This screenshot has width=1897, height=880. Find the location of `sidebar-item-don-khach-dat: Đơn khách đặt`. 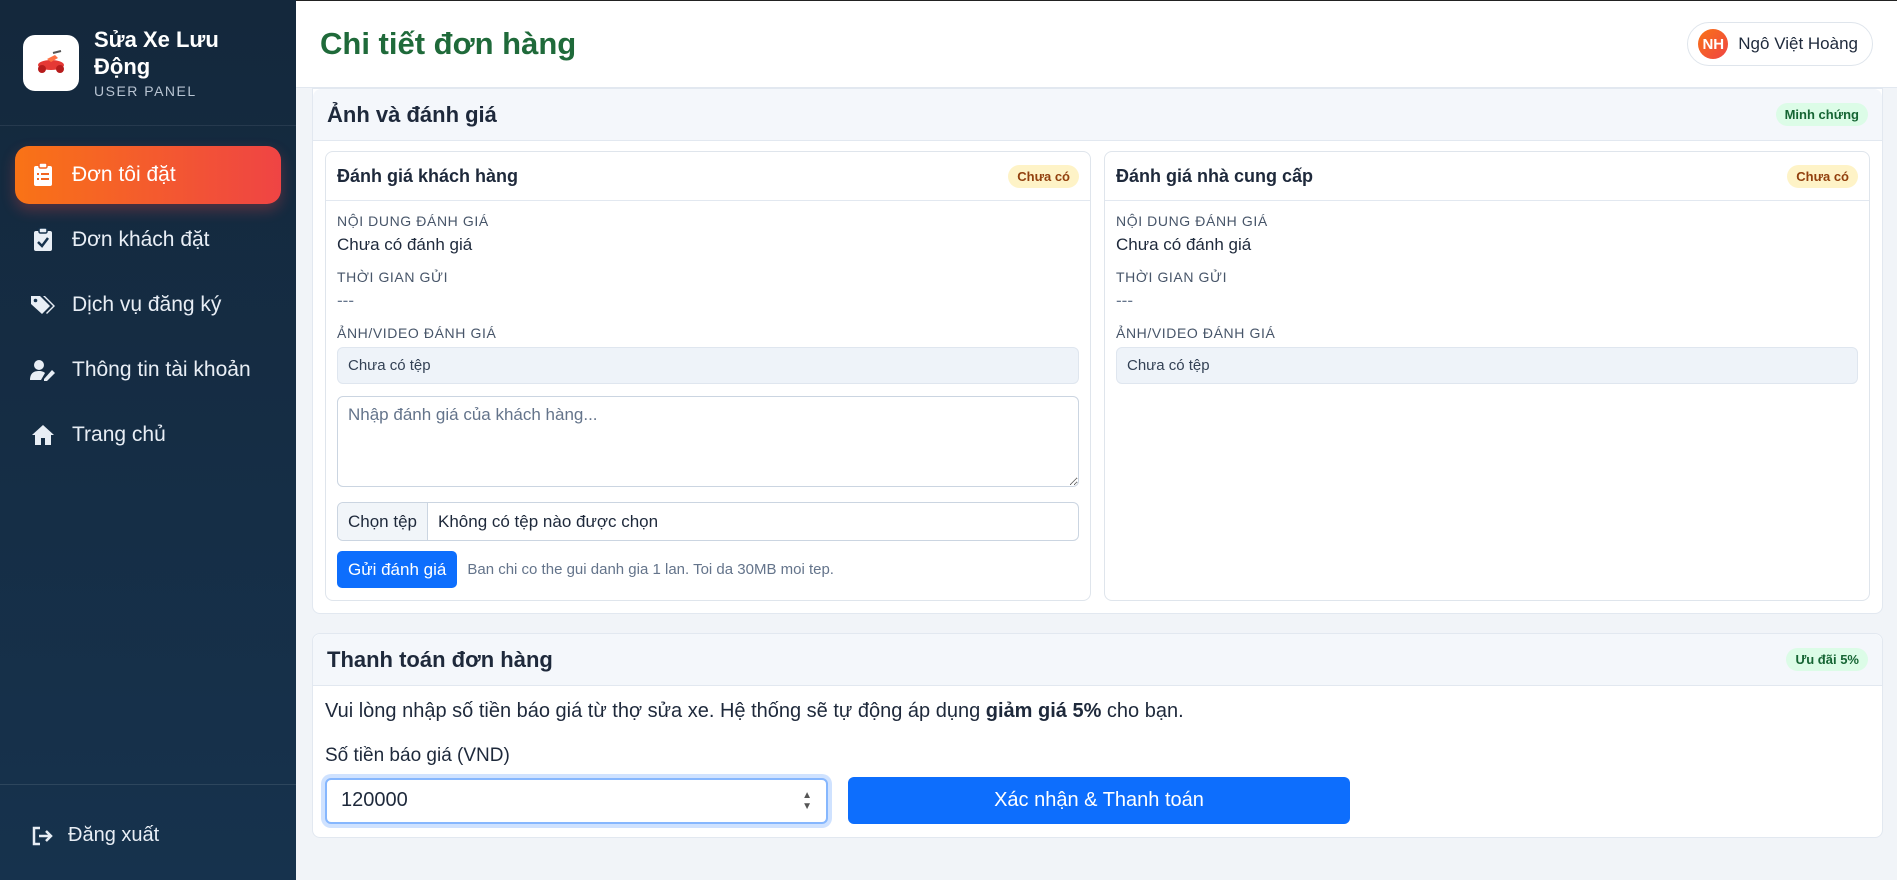

sidebar-item-don-khach-dat: Đơn khách đặt is located at coordinates (148, 240).